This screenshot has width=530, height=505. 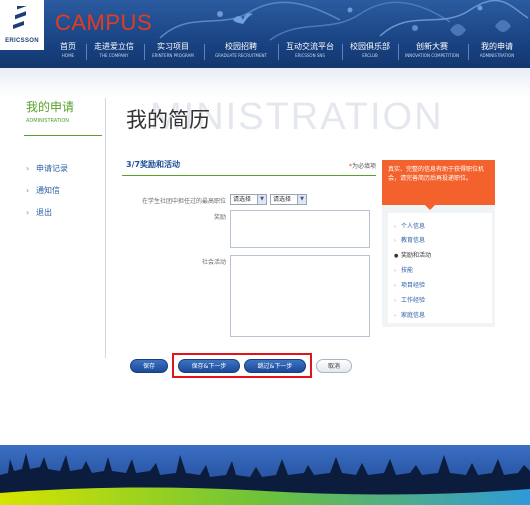 I want to click on position-select-1: 请选择 ▼, so click(x=248, y=199).